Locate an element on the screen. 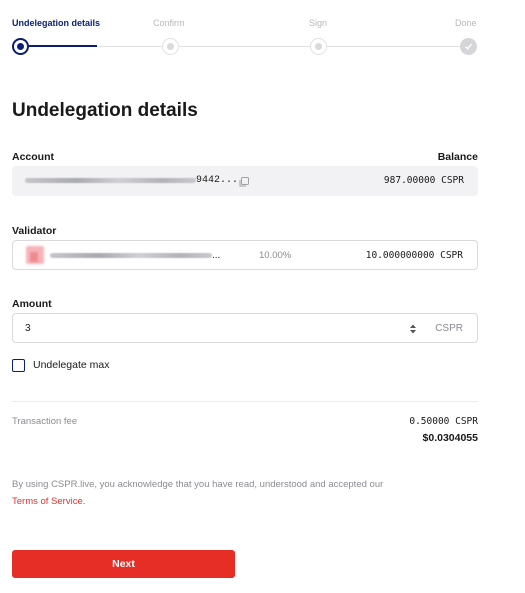  copy-icon is located at coordinates (244, 181).